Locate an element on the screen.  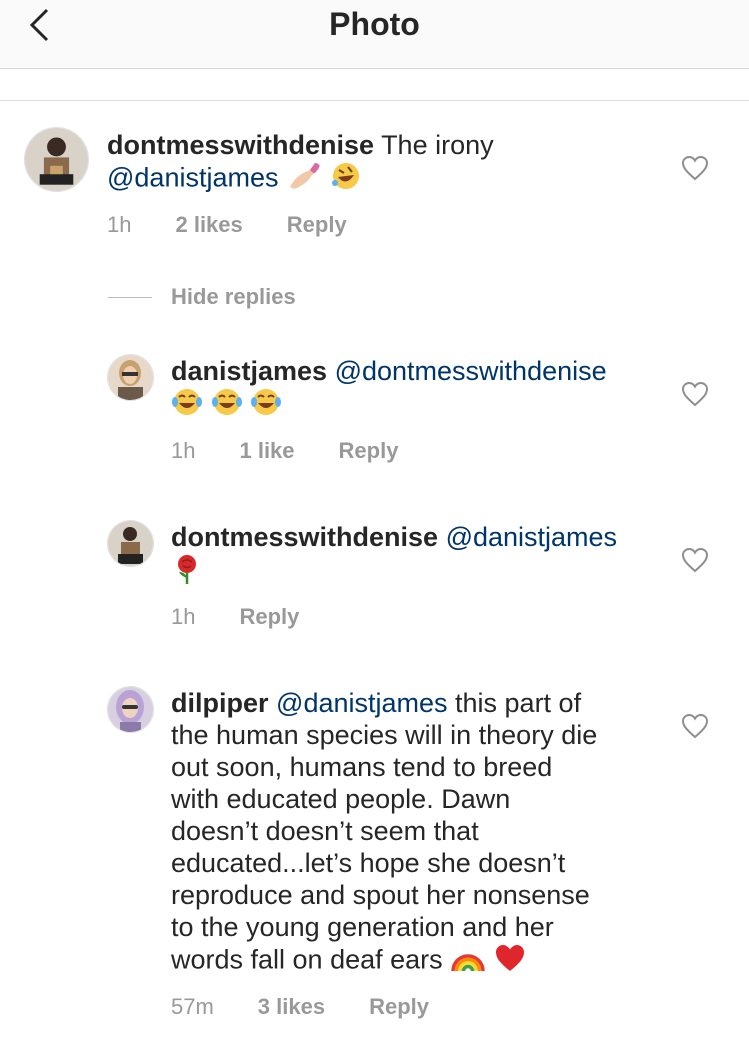
comment-body: doesn’t doesn’t seem that is located at coordinates (325, 831).